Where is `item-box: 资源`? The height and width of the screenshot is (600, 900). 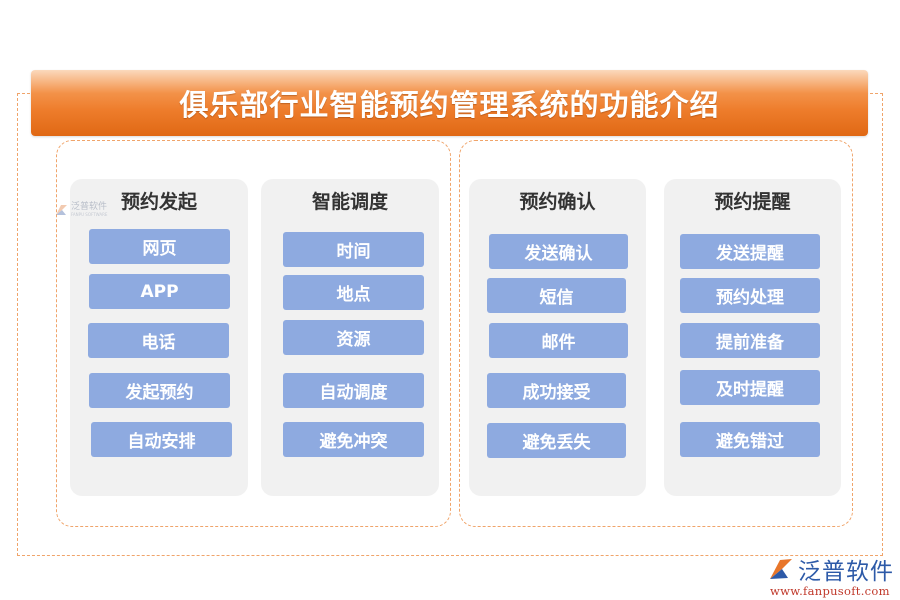
item-box: 资源 is located at coordinates (353, 337).